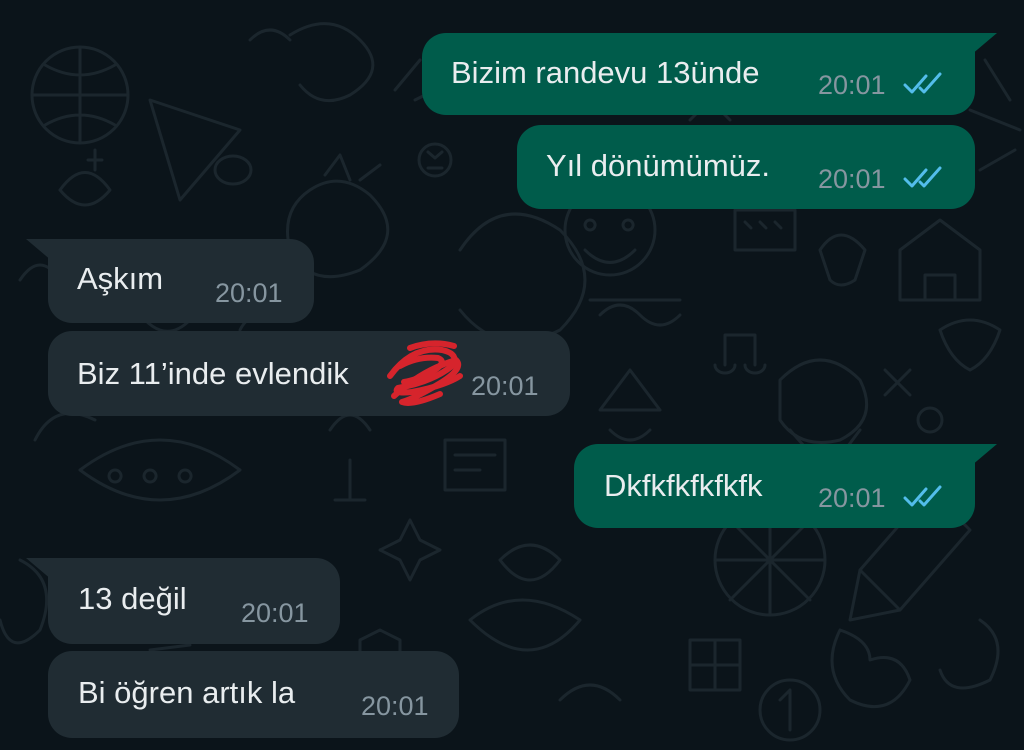 This screenshot has width=1024, height=750. I want to click on message-bubble-outgoing: Yıl dönümümüz. 20:01, so click(746, 167).